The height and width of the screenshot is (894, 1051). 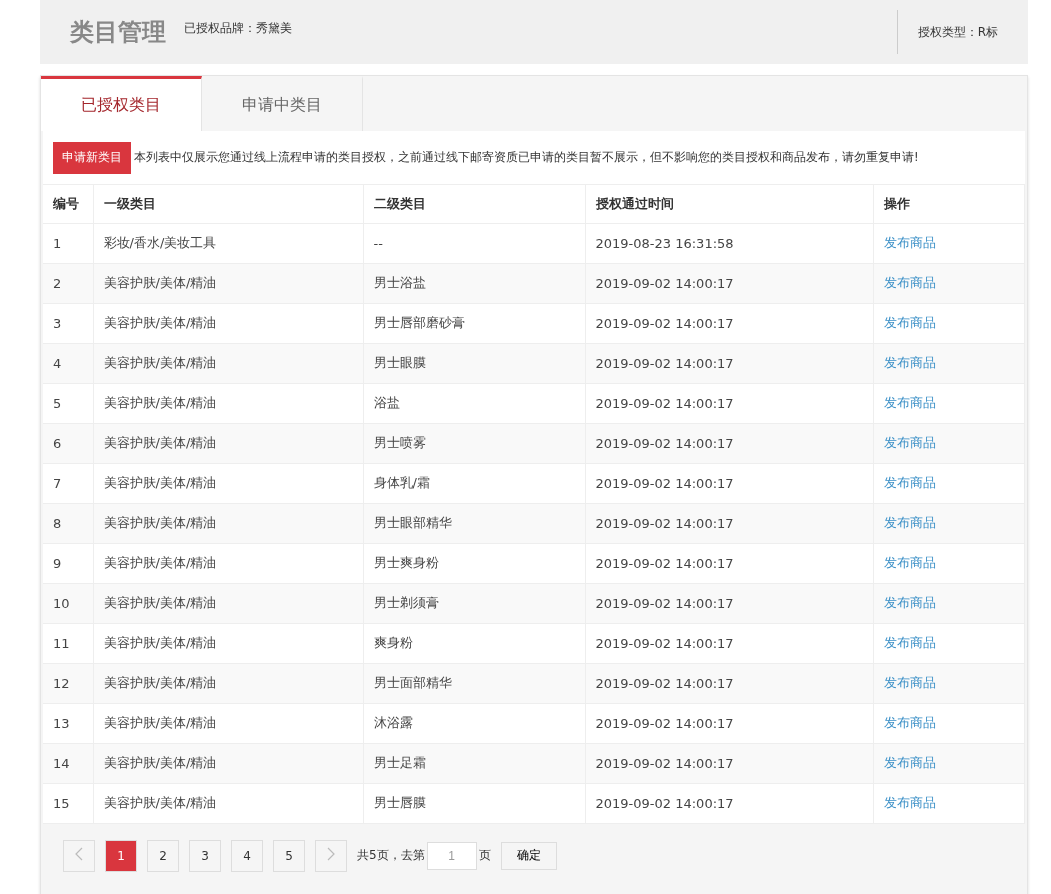 What do you see at coordinates (68, 643) in the screenshot?
I see `table-cell: 11` at bounding box center [68, 643].